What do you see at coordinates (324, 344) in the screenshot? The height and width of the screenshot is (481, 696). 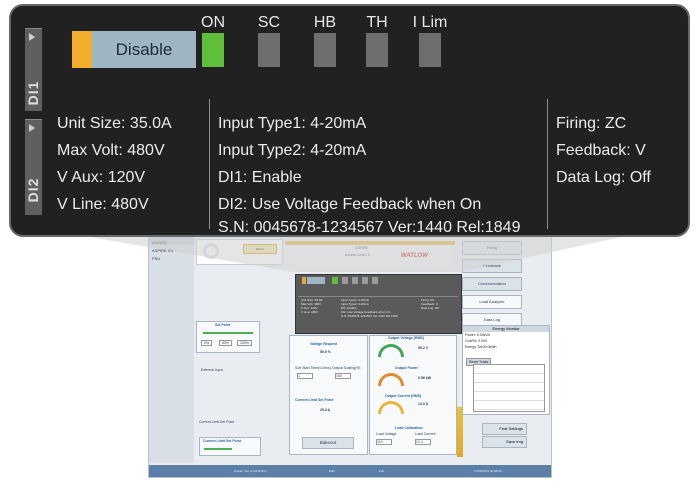 I see `voltage-request-title: Voltage Request` at bounding box center [324, 344].